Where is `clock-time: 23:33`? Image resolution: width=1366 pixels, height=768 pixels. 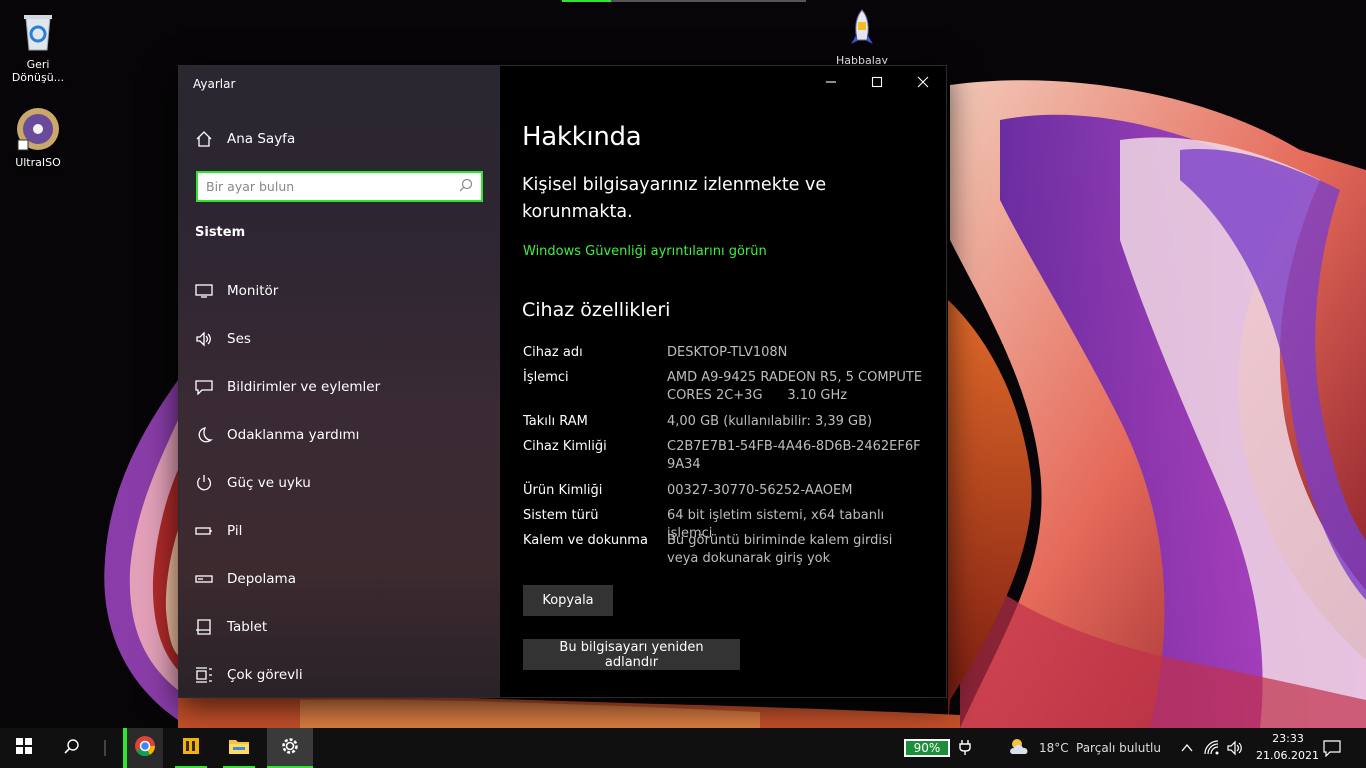 clock-time: 23:33 is located at coordinates (1288, 738).